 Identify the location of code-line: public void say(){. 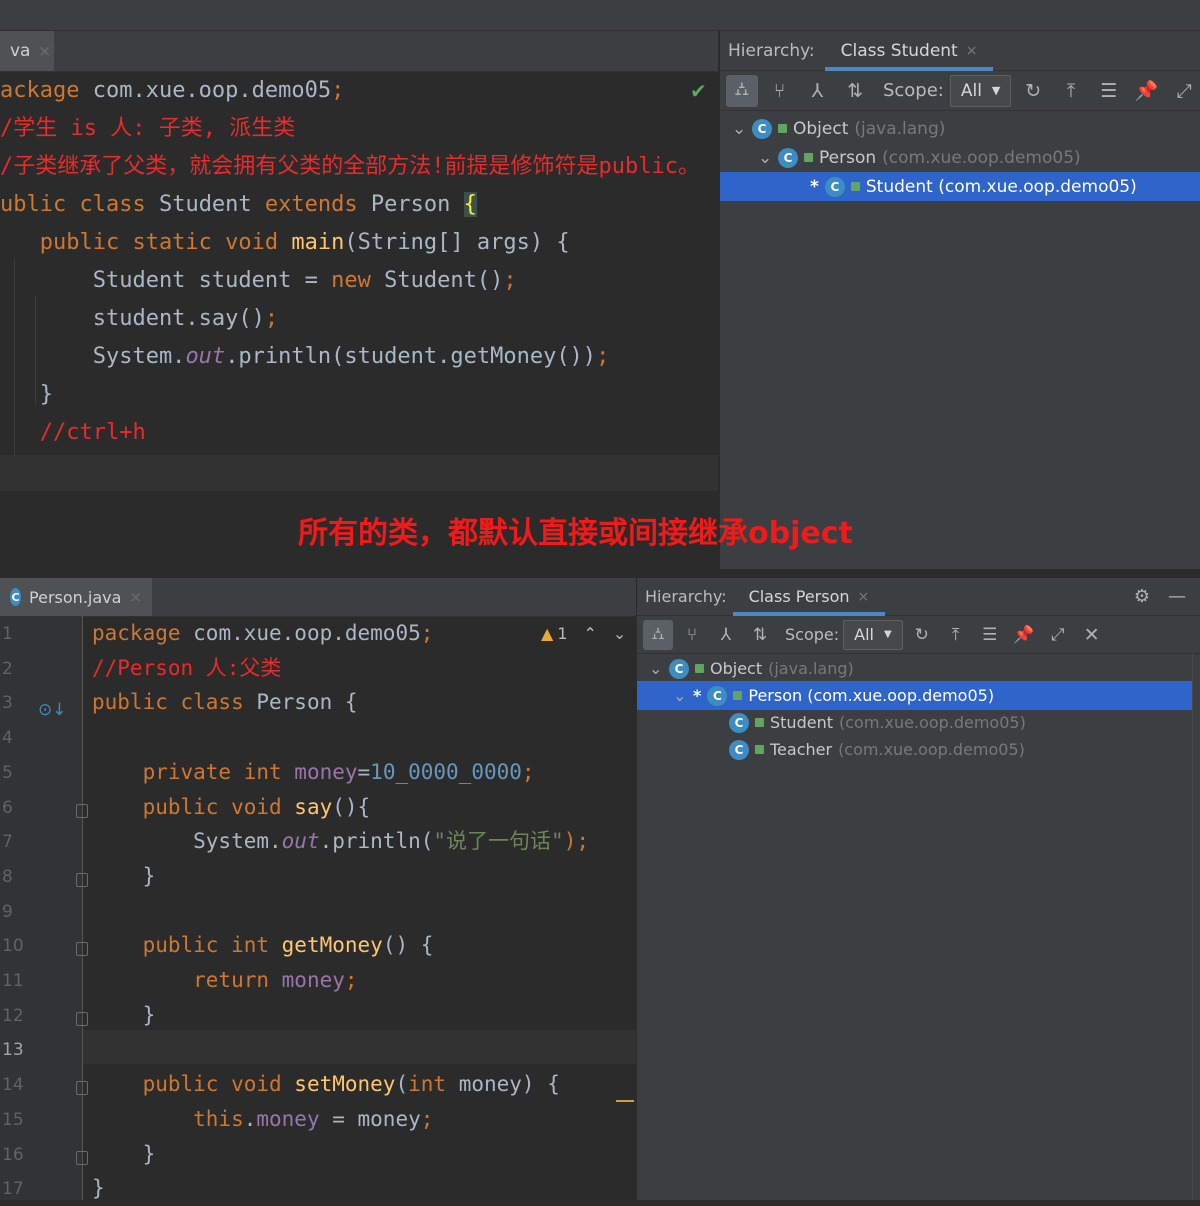
(231, 807).